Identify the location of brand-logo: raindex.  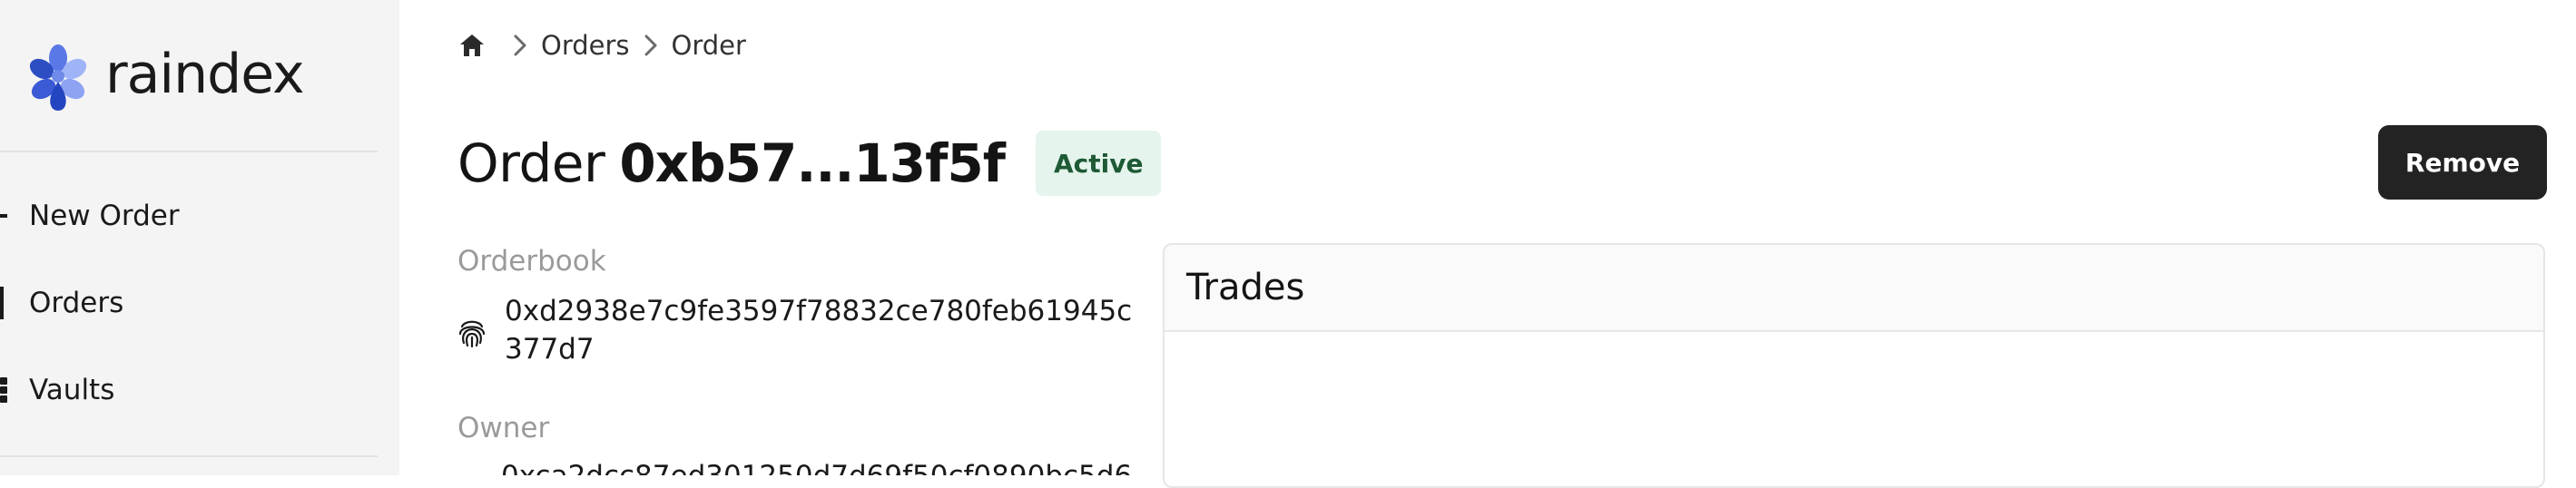
(164, 78).